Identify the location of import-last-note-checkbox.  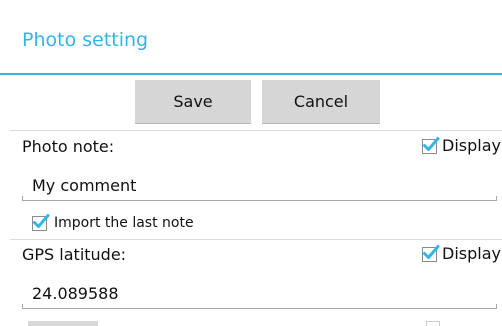
(41, 222).